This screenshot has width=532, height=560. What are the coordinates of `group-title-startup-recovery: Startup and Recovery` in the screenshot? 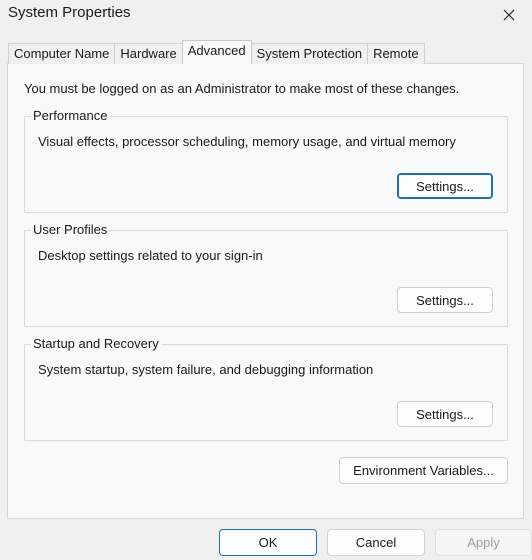 It's located at (96, 343).